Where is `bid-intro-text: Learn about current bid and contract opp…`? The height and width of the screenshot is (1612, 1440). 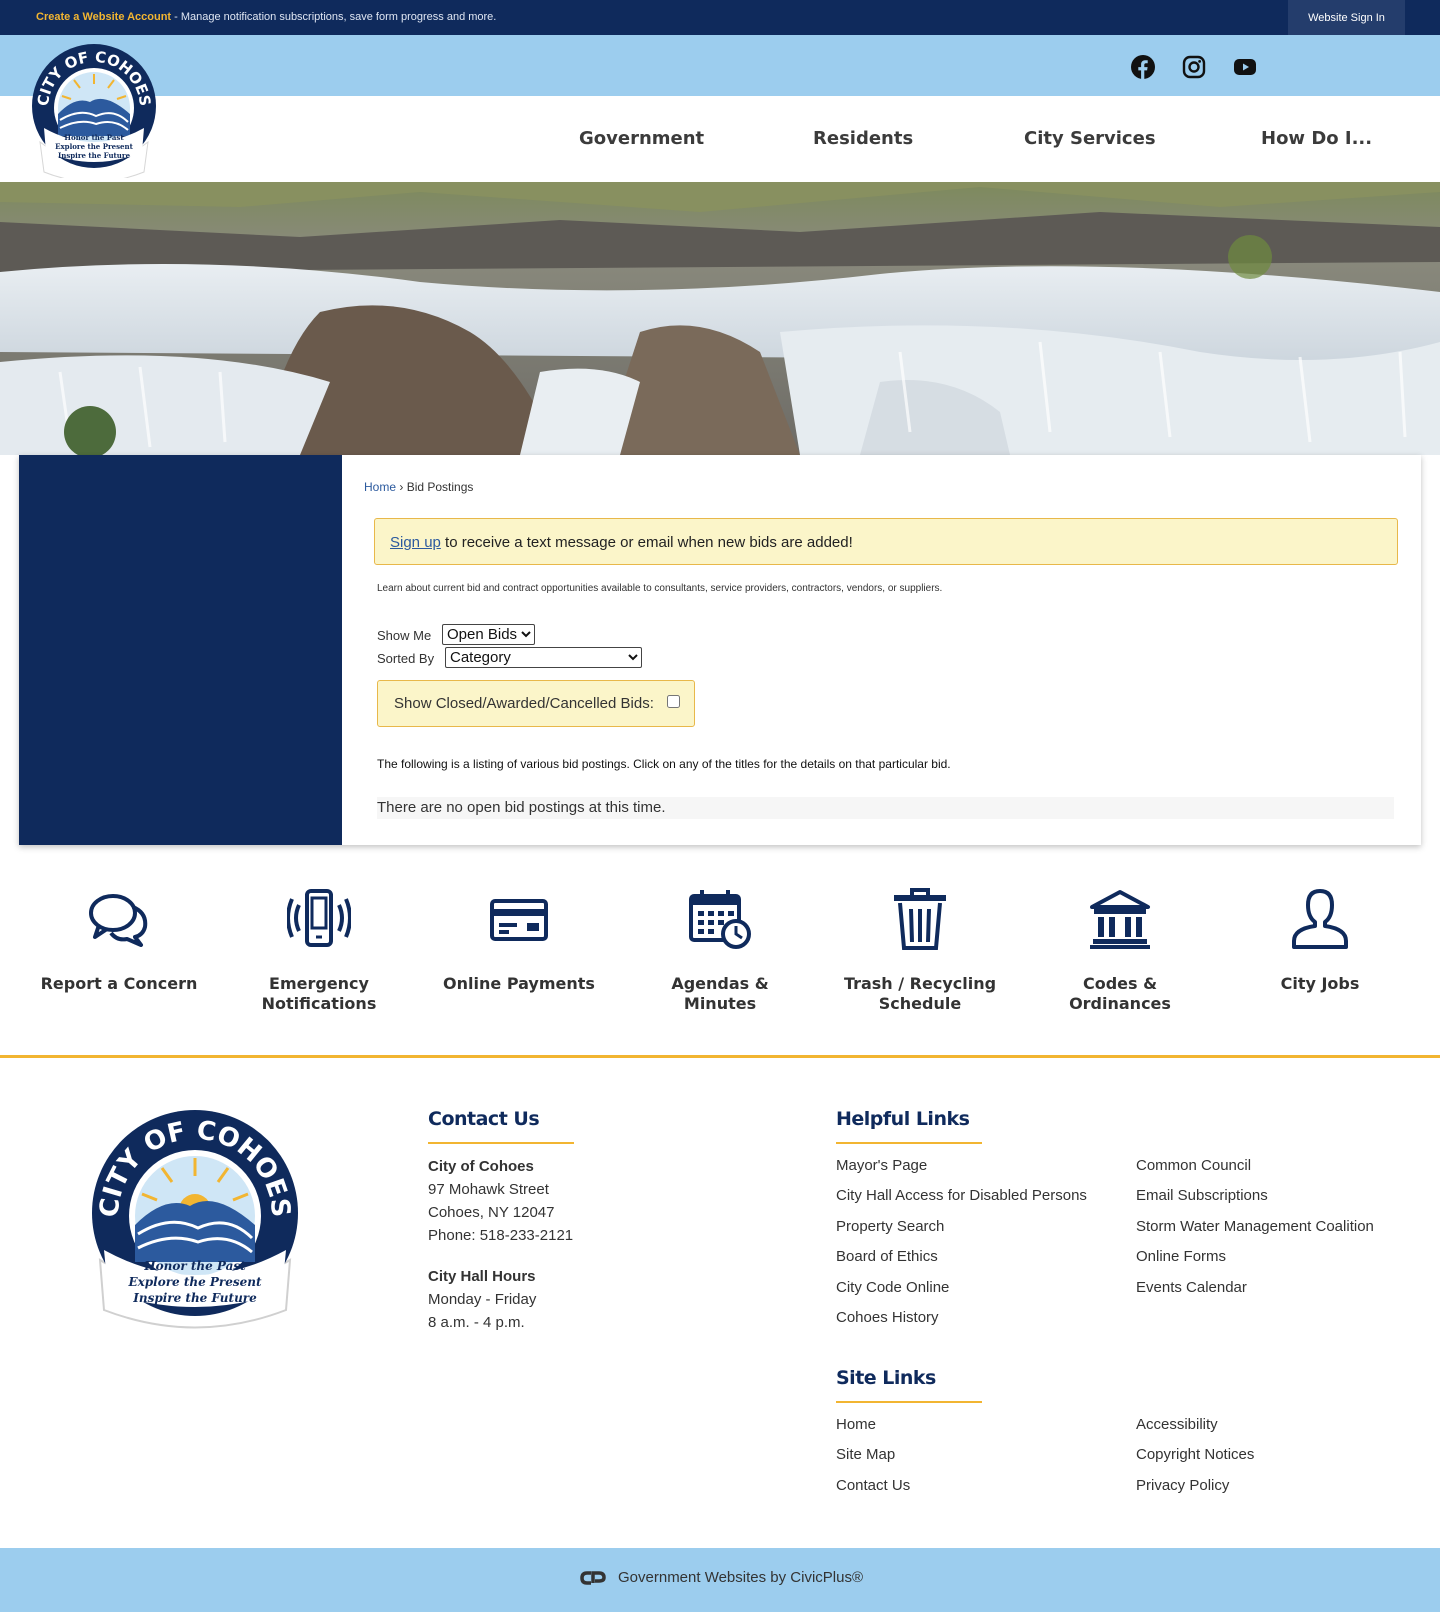 bid-intro-text: Learn about current bid and contract opp… is located at coordinates (660, 588).